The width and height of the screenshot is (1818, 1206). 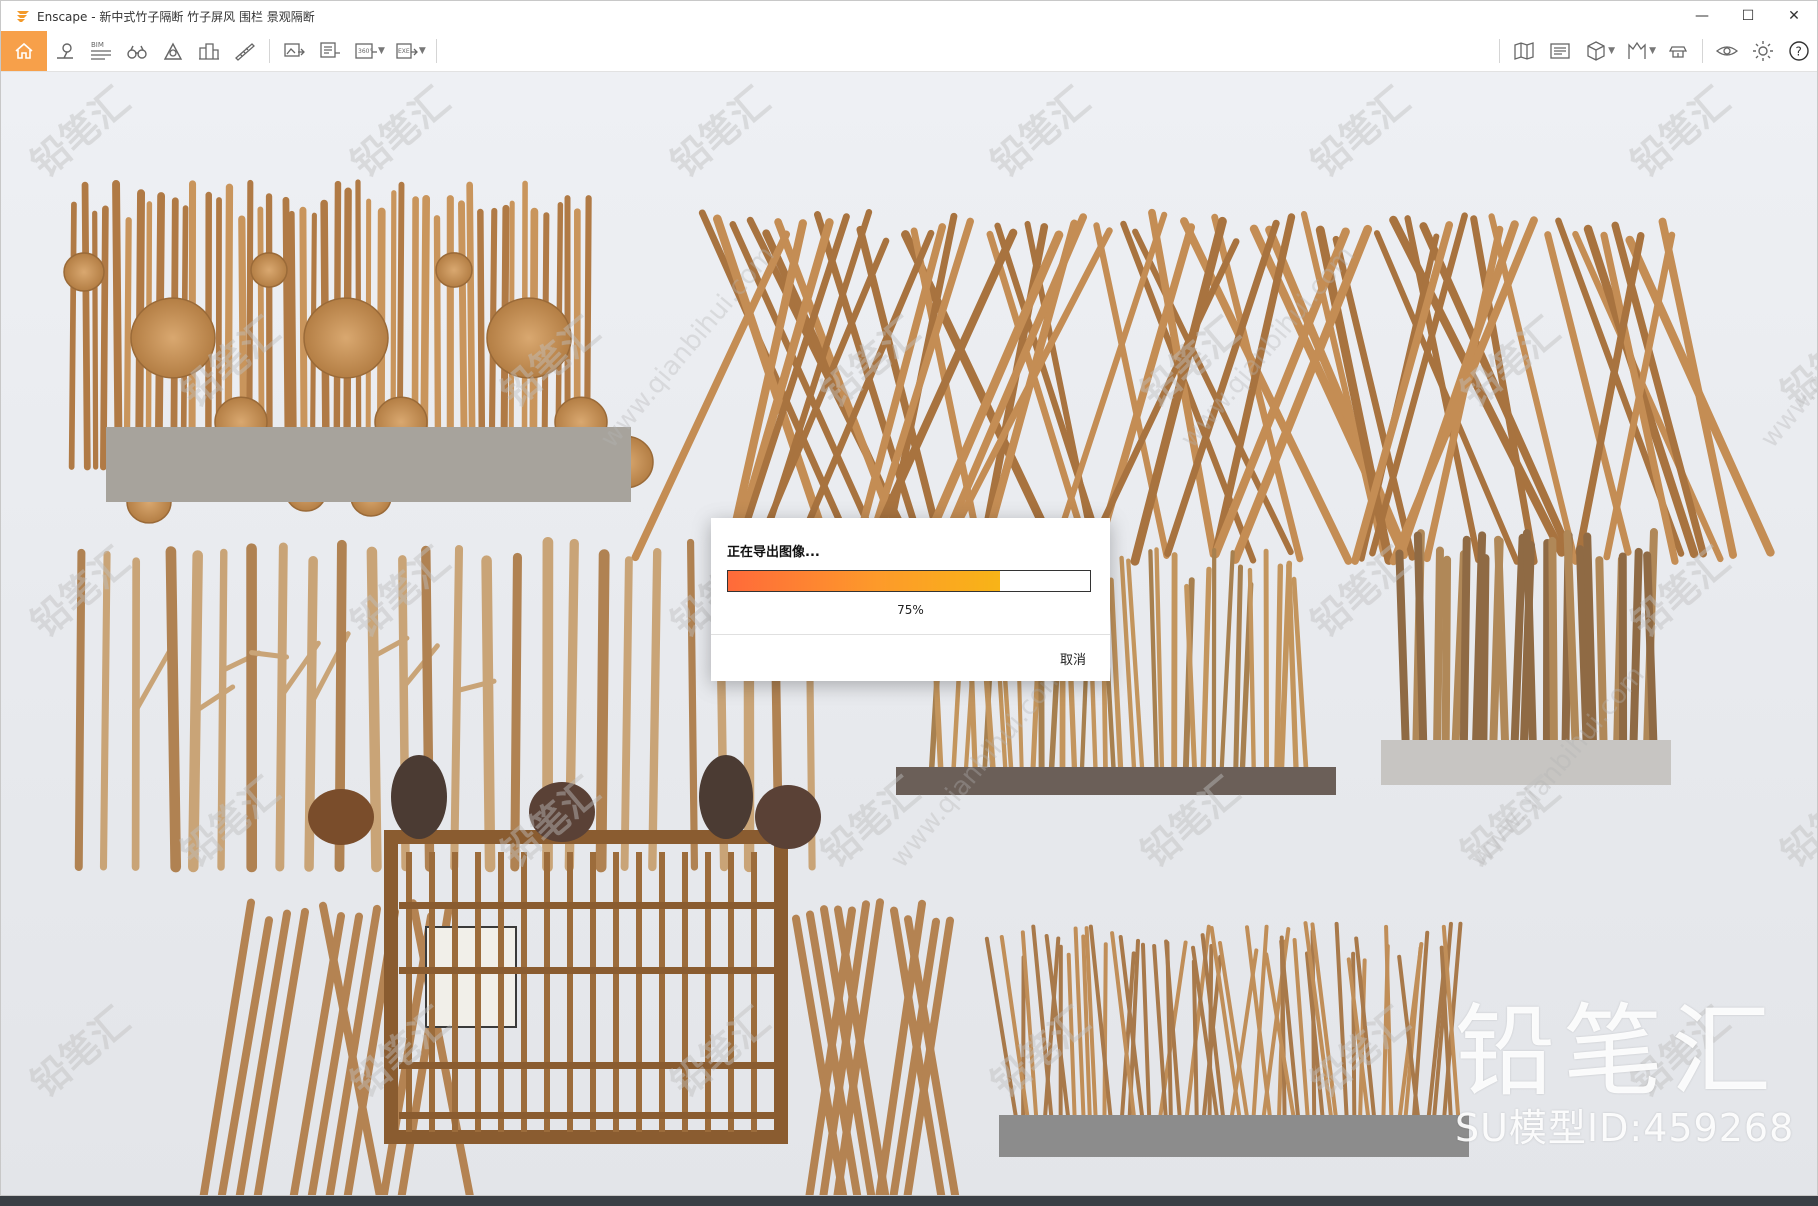 I want to click on upload-button, so click(x=1678, y=51).